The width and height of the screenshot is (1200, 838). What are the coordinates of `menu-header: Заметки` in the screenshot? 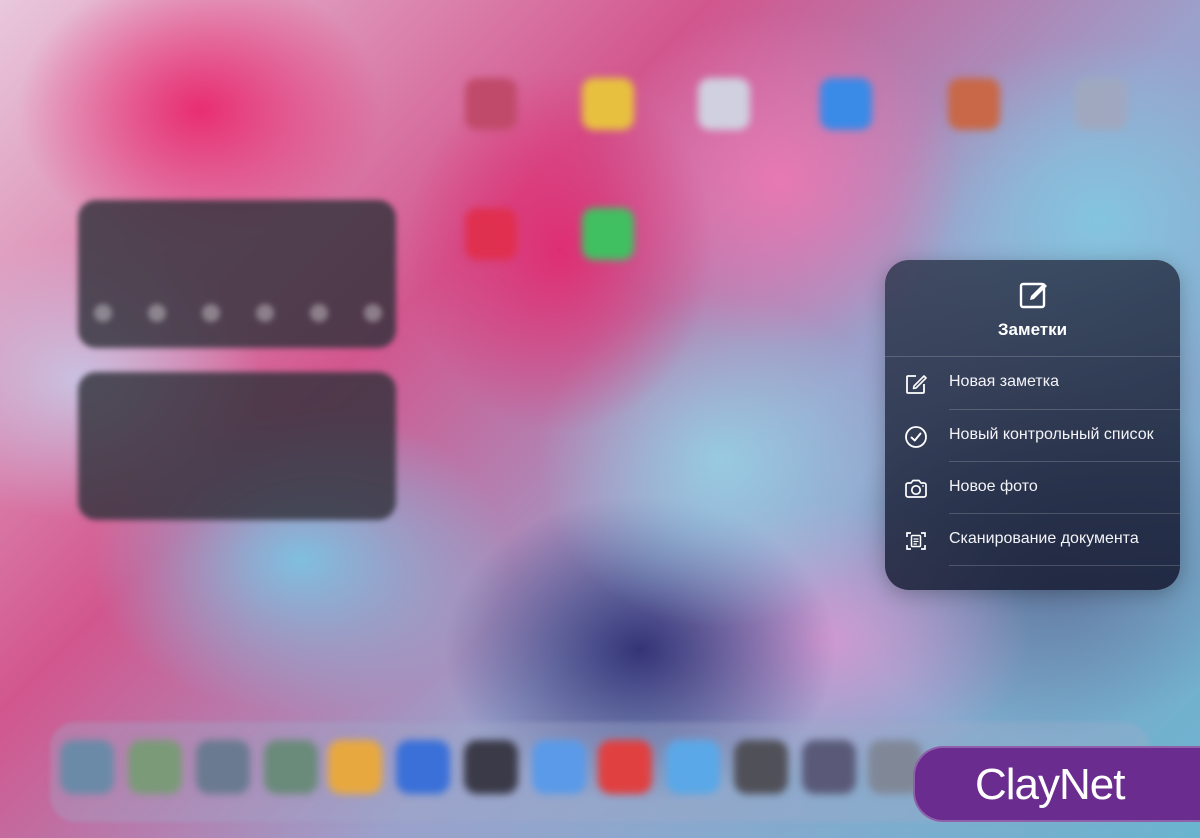 It's located at (1032, 308).